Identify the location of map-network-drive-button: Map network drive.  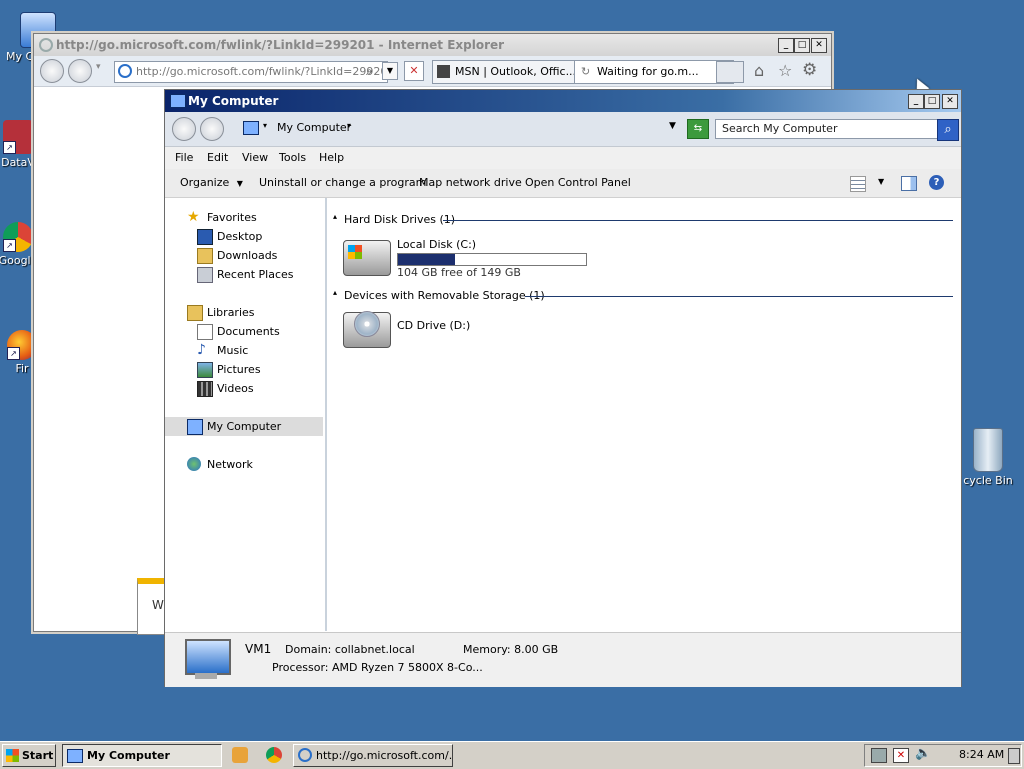
(470, 183).